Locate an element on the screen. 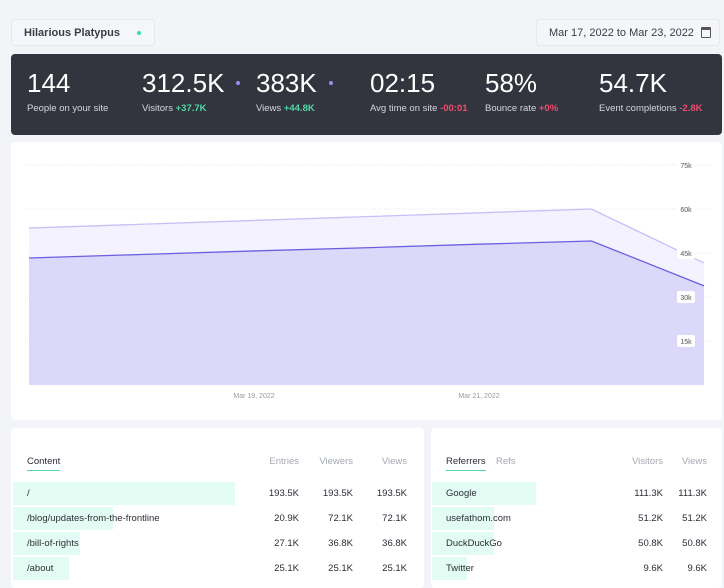  referrer-name: Twitter is located at coordinates (460, 568).